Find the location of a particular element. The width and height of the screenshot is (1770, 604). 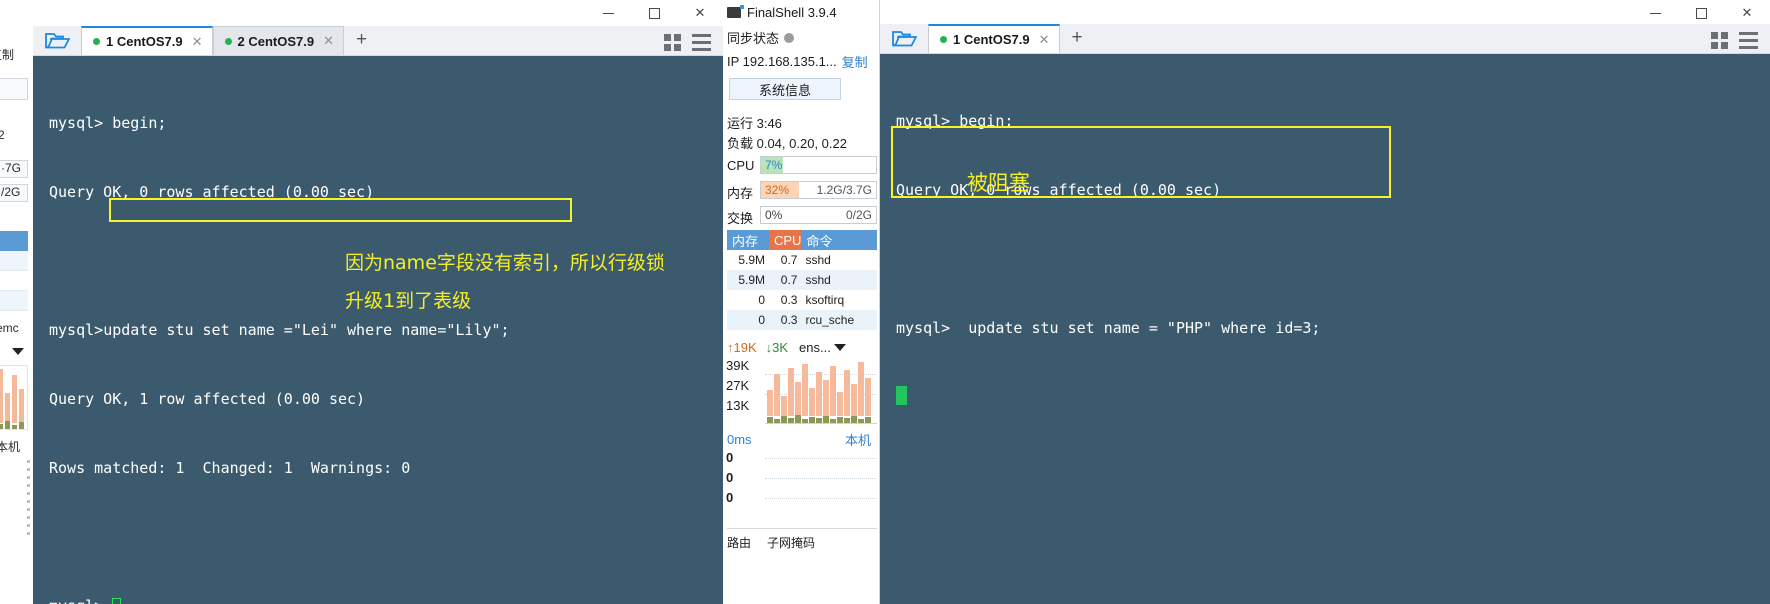

terminal-prompt: mysql> is located at coordinates (923, 328).